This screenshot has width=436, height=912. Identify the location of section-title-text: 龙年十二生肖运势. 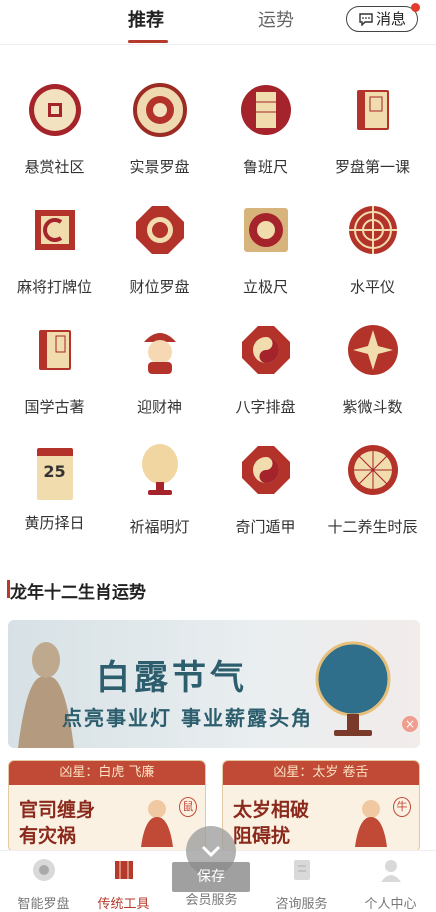
(78, 593).